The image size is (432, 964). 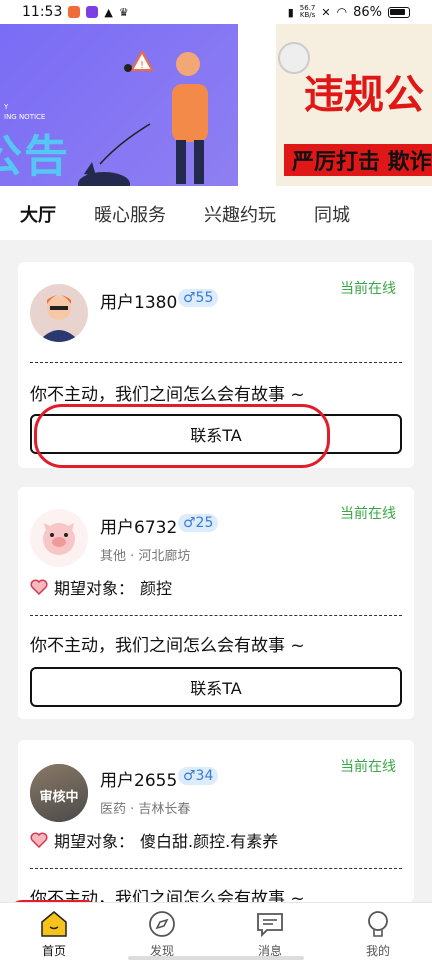 I want to click on compass-icon, so click(x=162, y=923).